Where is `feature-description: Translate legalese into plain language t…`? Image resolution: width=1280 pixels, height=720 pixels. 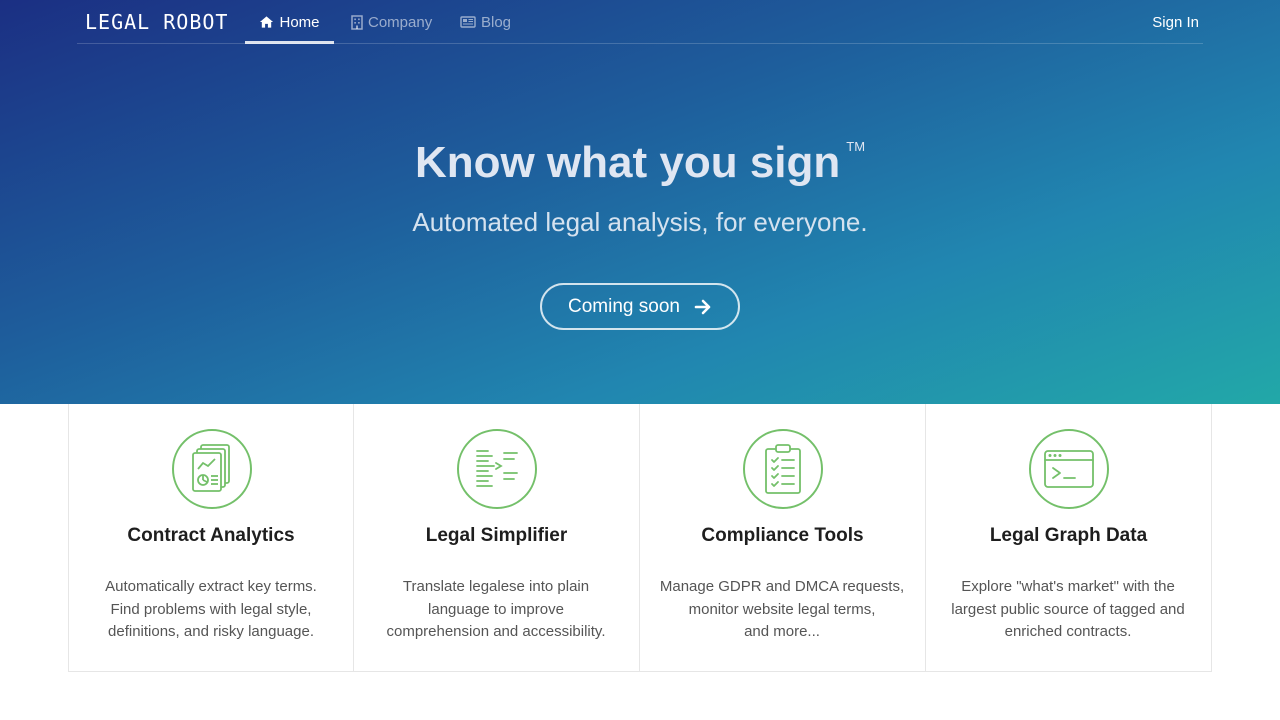
feature-description: Translate legalese into plain language t… is located at coordinates (496, 609).